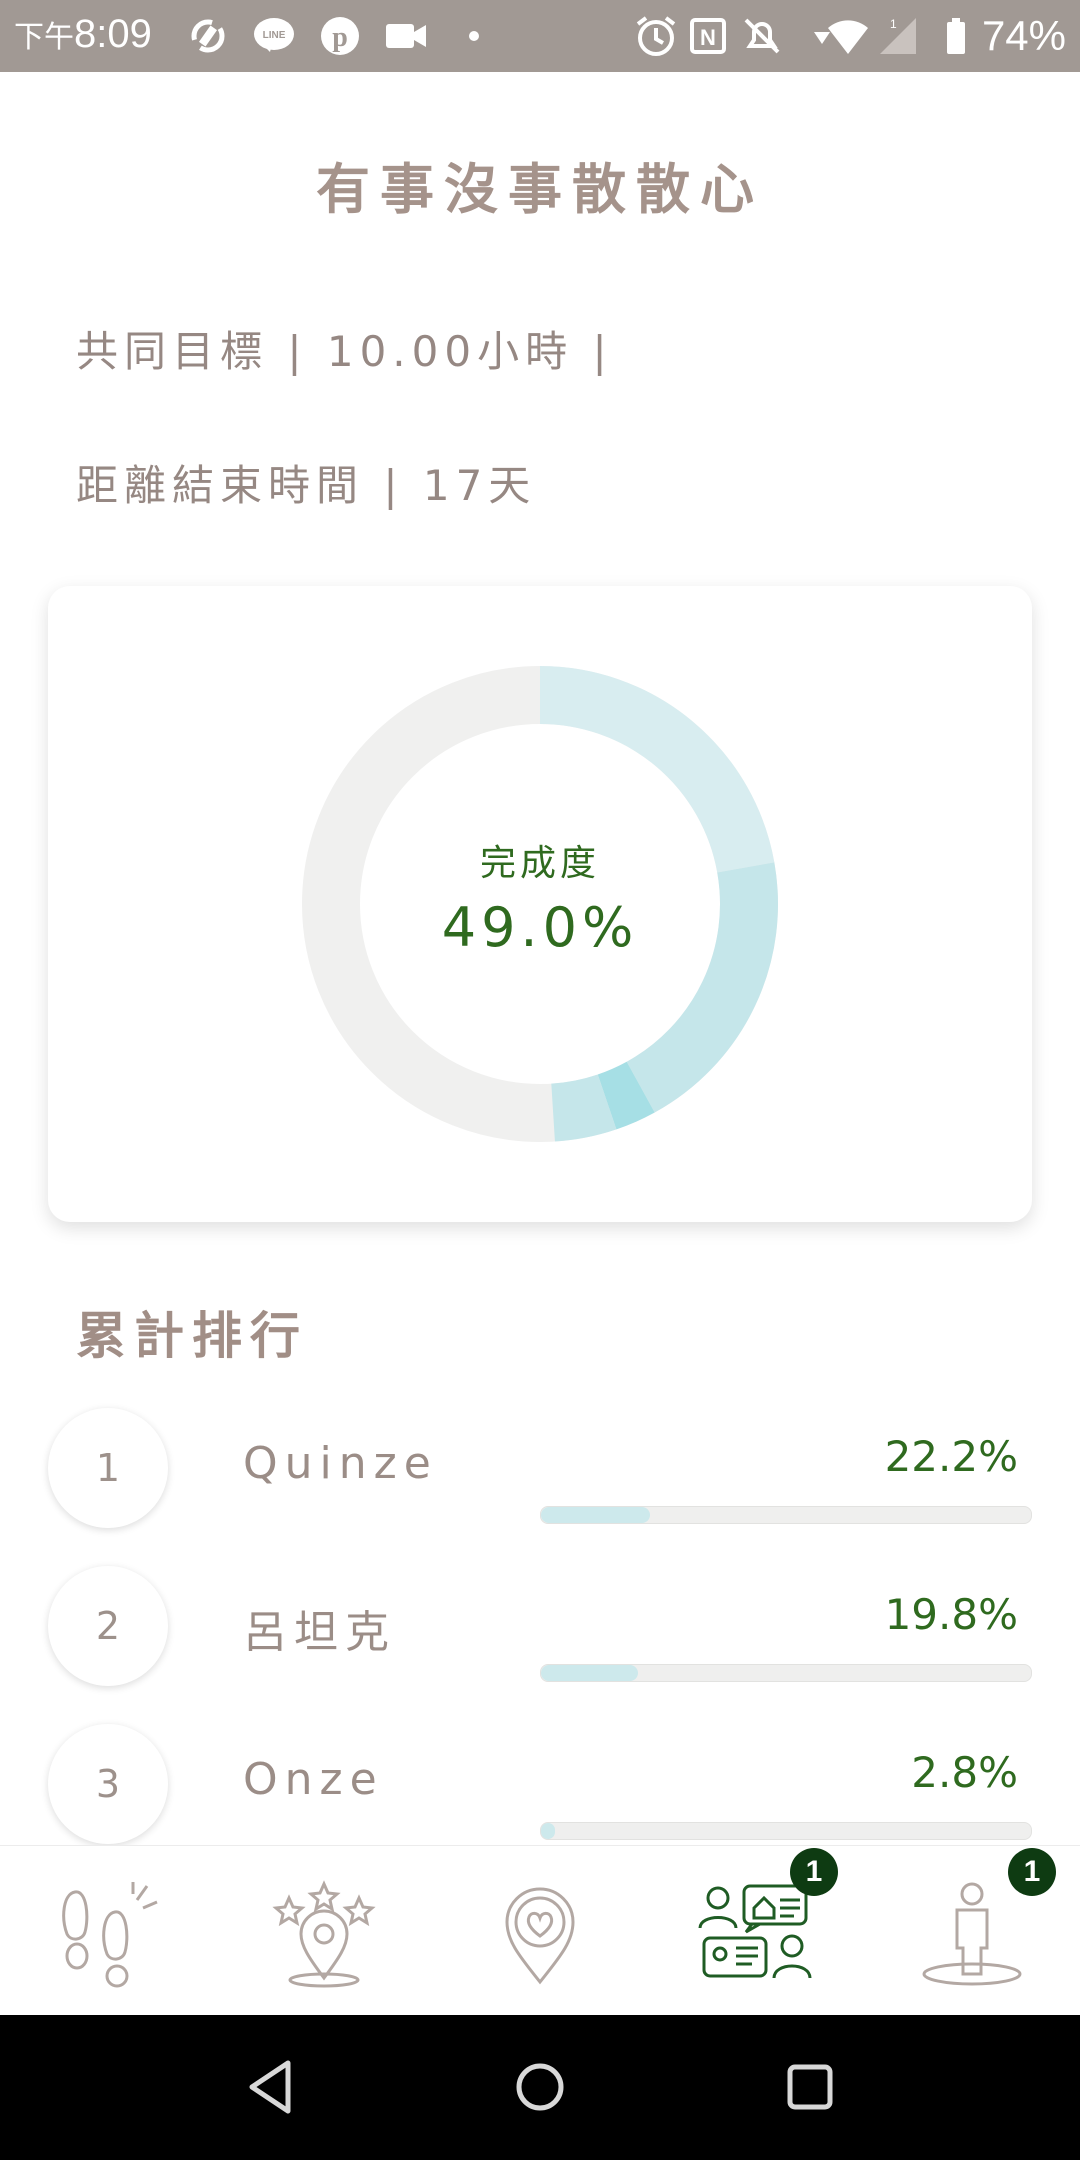  I want to click on recents-icon, so click(810, 2087).